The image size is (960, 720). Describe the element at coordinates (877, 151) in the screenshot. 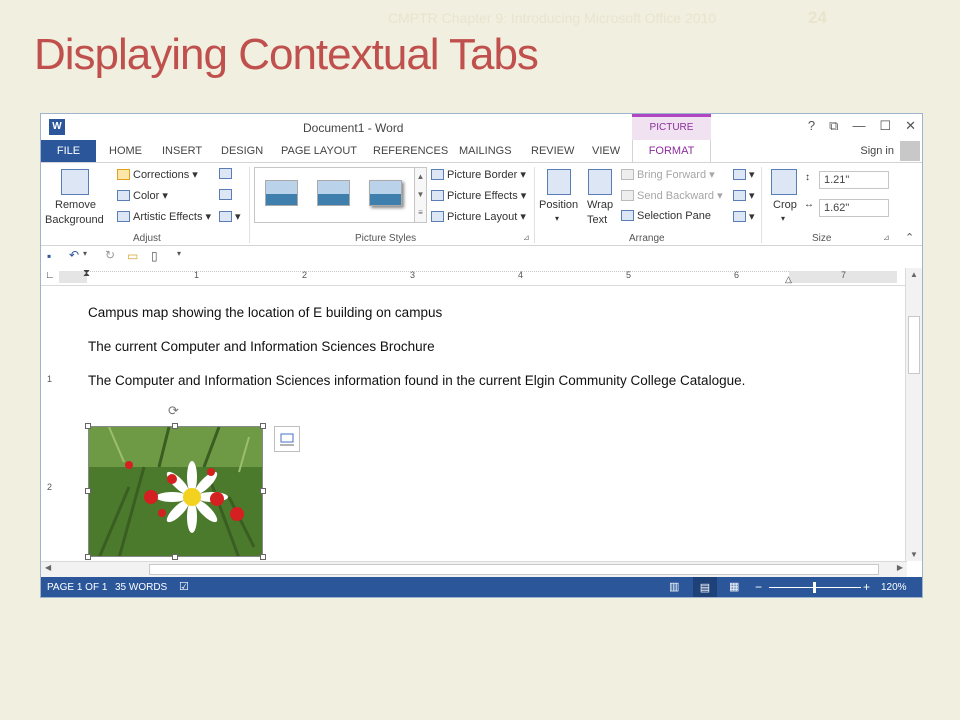

I see `sign-in-link: Sign in` at that location.